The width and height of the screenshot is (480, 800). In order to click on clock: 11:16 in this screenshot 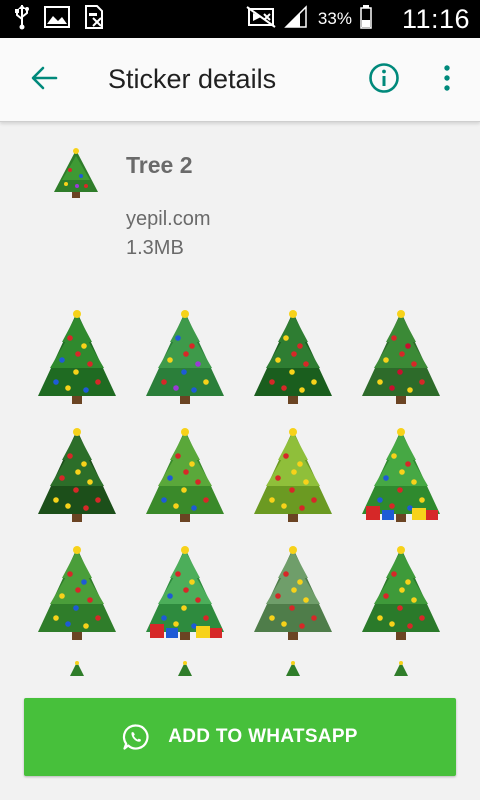, I will do `click(435, 18)`.